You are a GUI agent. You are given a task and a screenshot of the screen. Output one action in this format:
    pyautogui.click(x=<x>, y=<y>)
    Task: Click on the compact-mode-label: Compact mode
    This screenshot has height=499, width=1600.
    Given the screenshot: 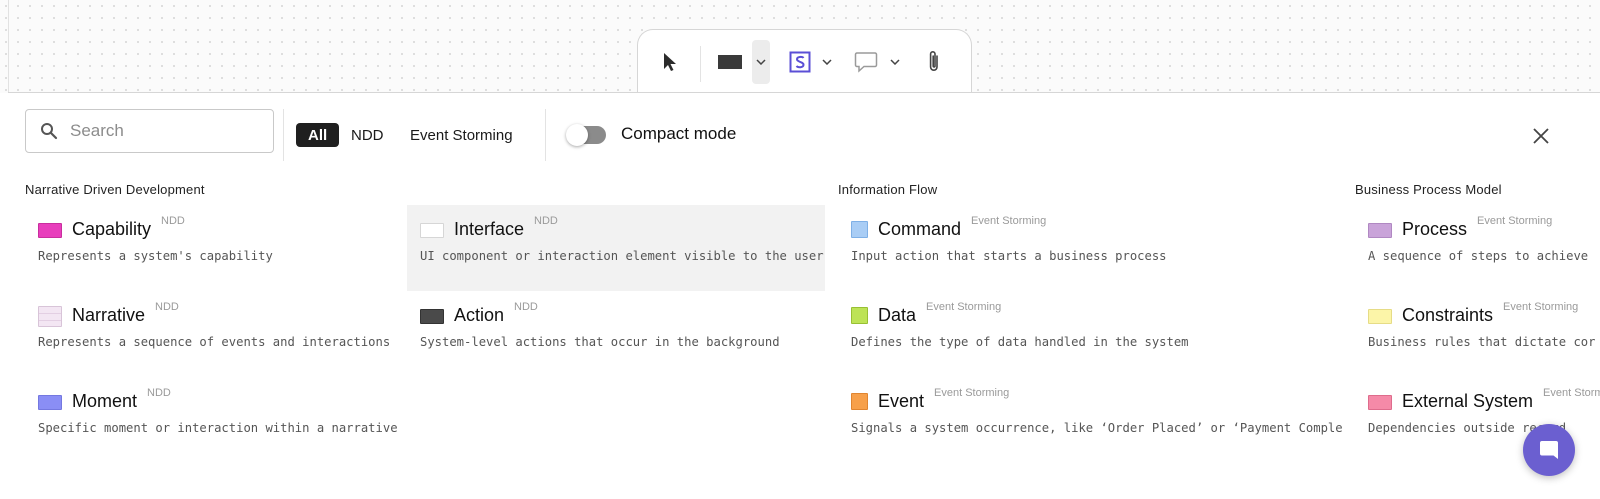 What is the action you would take?
    pyautogui.click(x=679, y=133)
    